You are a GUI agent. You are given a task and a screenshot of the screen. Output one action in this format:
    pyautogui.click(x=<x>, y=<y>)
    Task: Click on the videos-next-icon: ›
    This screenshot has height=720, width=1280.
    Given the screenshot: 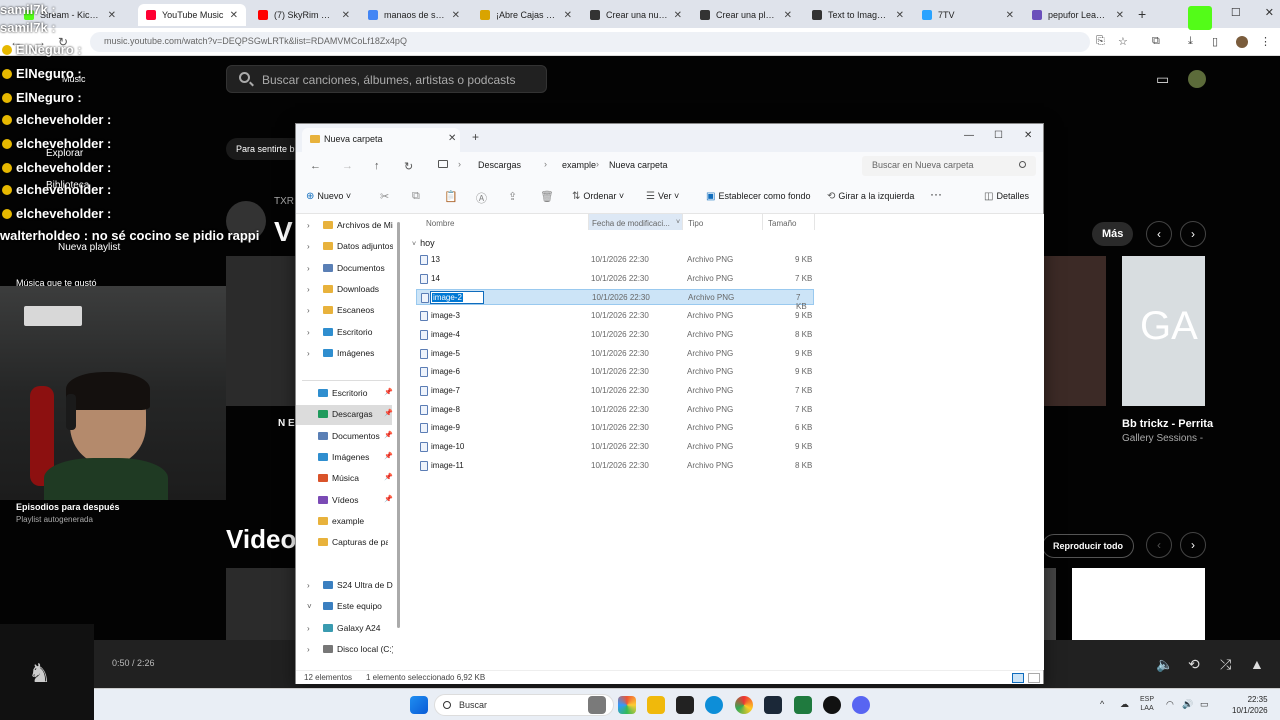 What is the action you would take?
    pyautogui.click(x=1193, y=545)
    